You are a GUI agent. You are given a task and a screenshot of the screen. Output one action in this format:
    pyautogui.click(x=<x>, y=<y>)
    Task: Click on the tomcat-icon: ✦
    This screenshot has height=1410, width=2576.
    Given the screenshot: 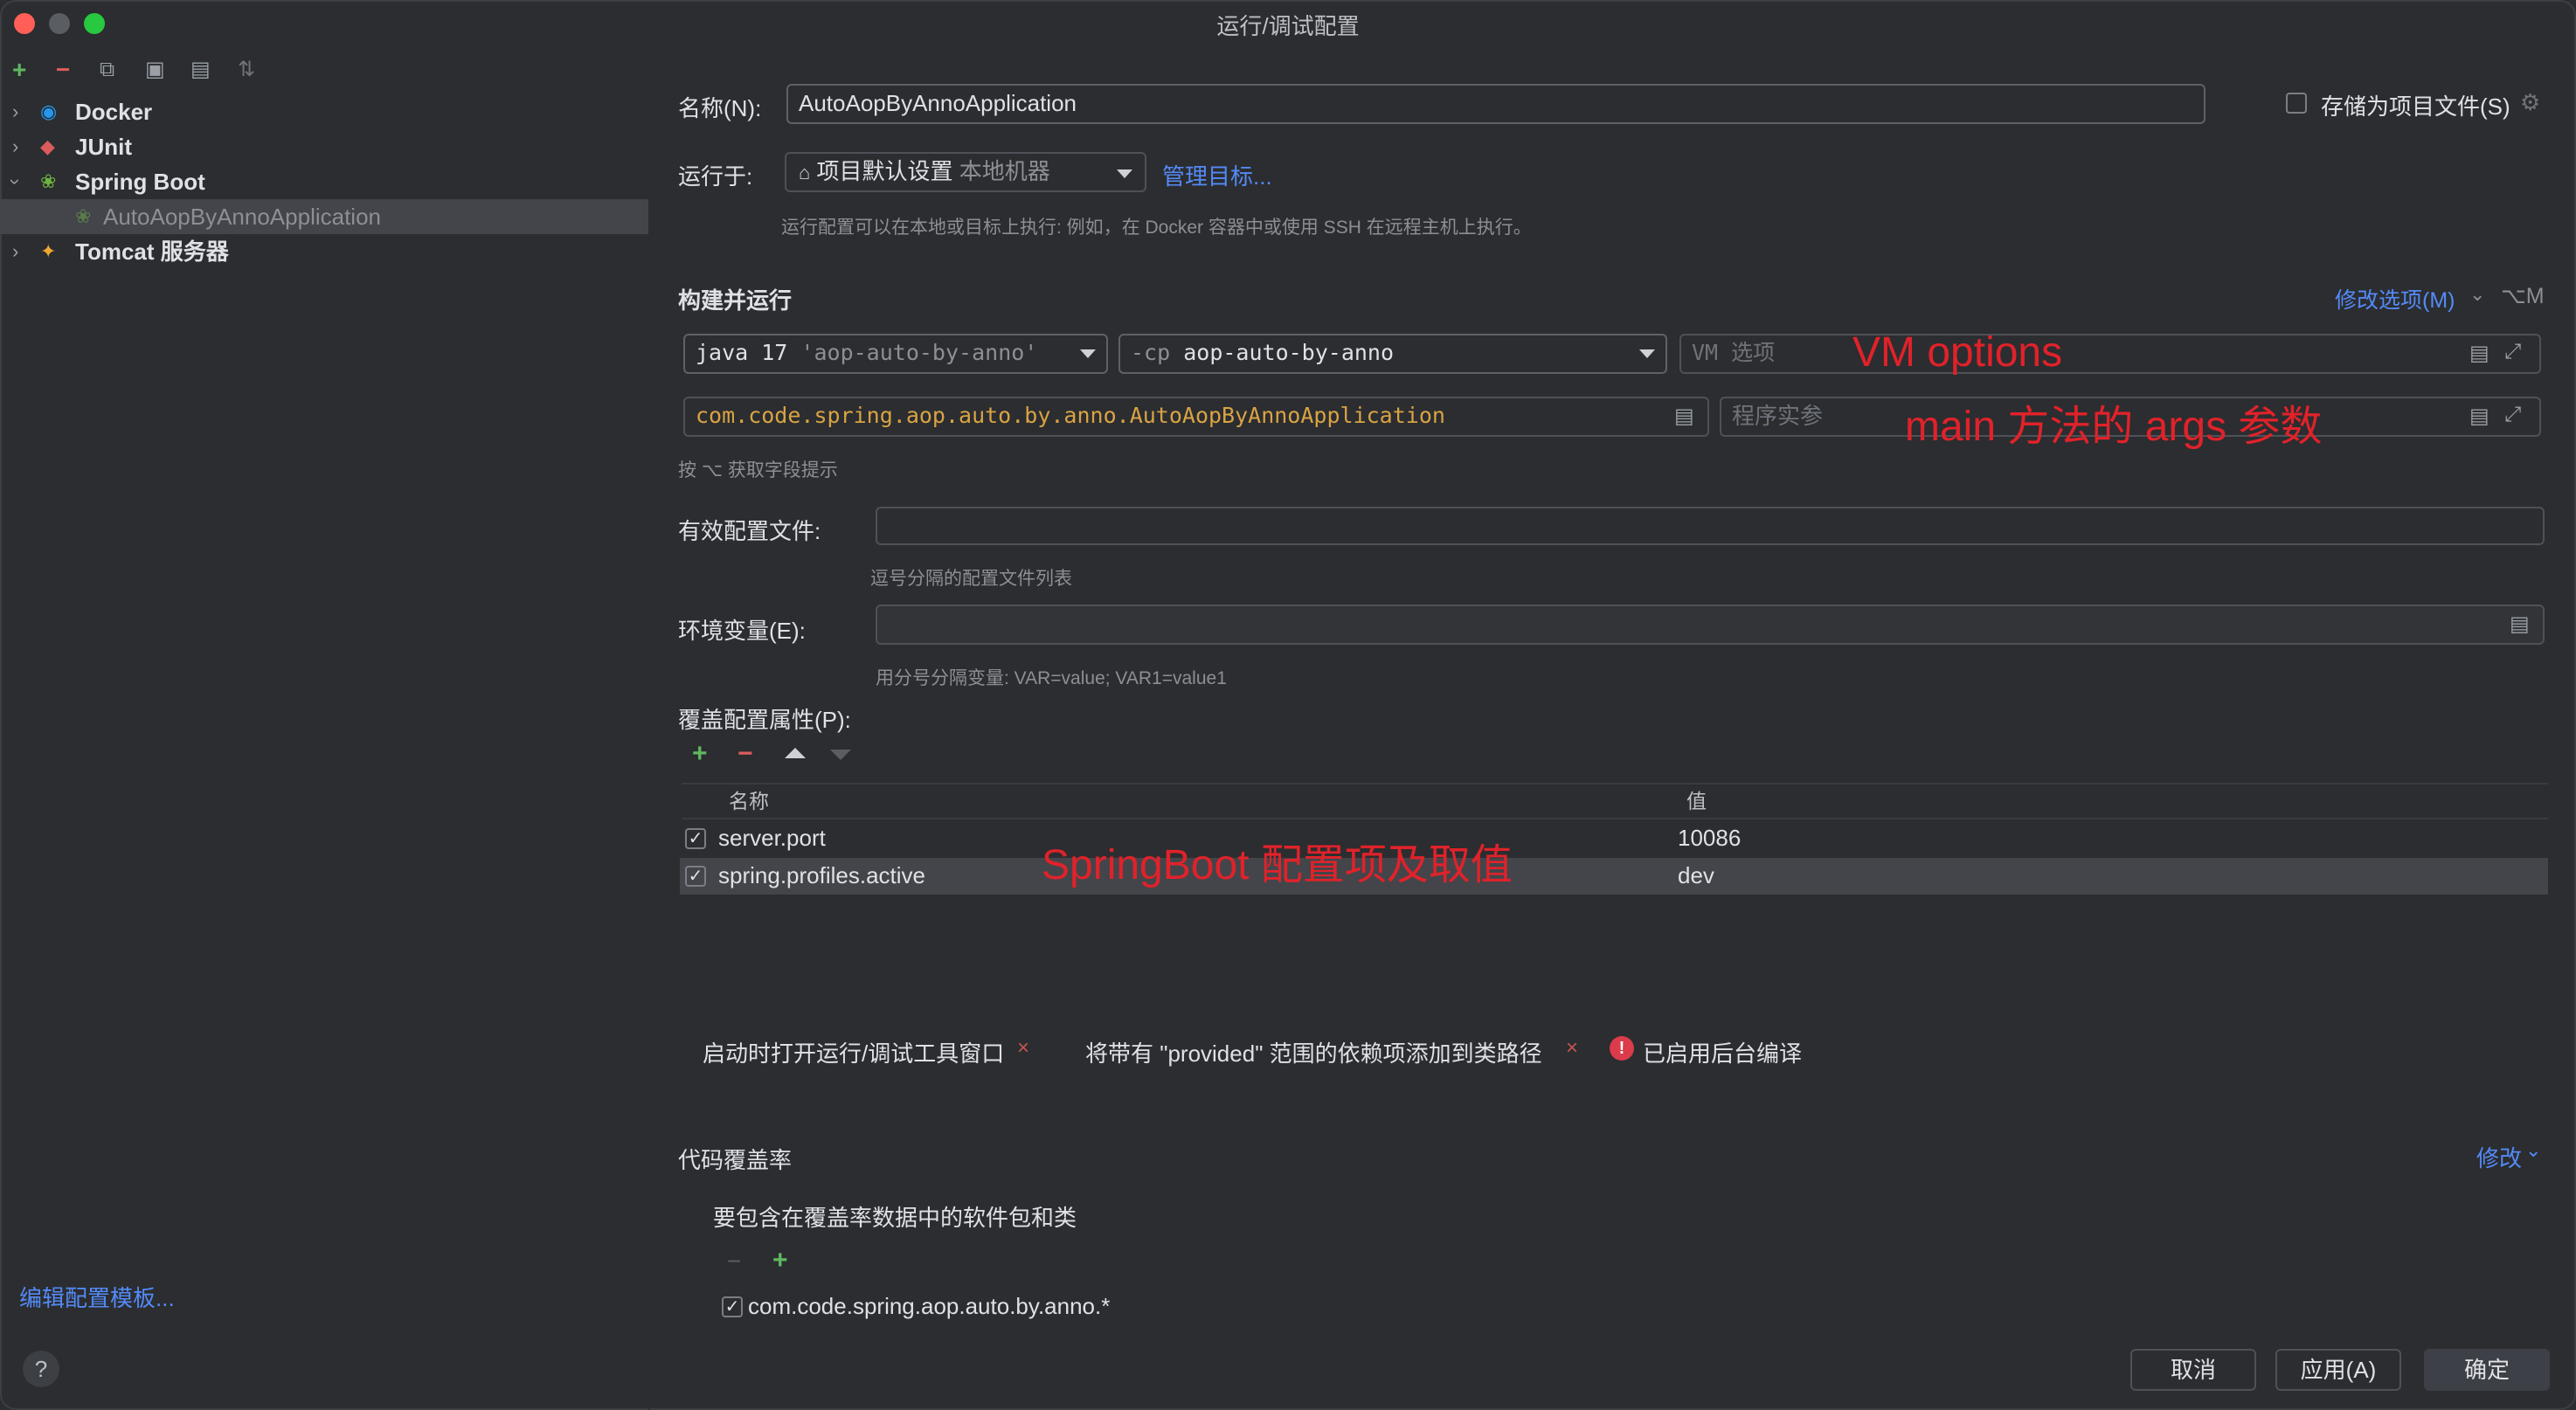 What is the action you would take?
    pyautogui.click(x=48, y=251)
    